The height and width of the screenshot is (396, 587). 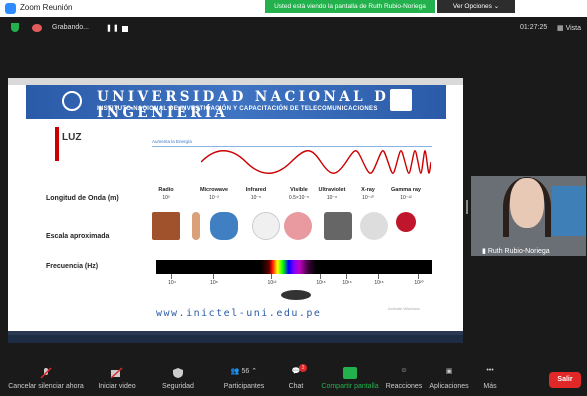 What do you see at coordinates (296, 295) in the screenshot?
I see `eye-icon` at bounding box center [296, 295].